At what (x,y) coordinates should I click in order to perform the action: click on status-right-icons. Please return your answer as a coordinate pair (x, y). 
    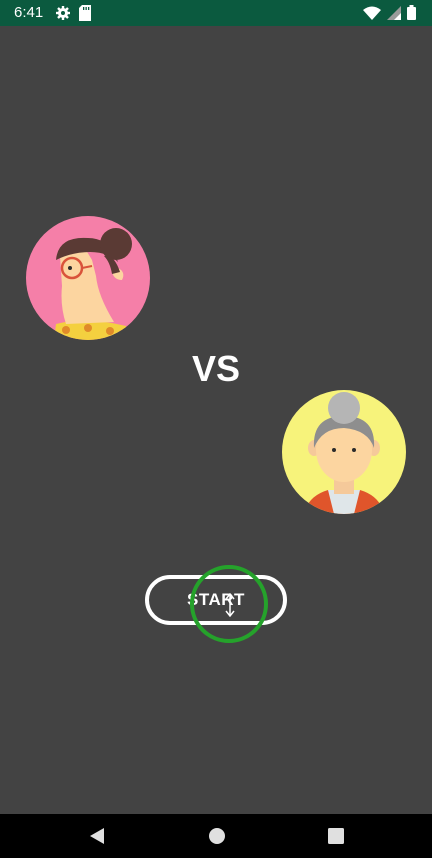
    Looking at the image, I should click on (389, 15).